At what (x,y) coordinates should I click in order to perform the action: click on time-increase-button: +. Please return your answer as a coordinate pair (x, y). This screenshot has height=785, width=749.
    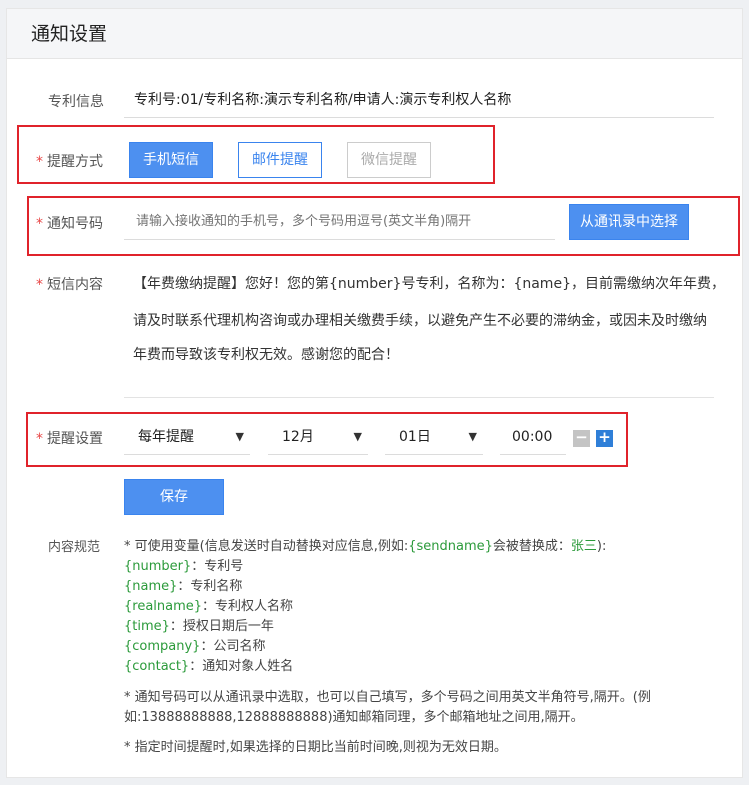
    Looking at the image, I should click on (604, 438).